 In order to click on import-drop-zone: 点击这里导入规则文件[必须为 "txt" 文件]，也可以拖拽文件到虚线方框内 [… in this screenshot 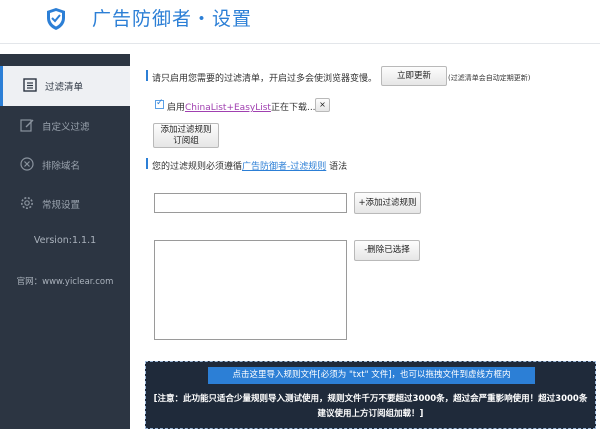, I will do `click(370, 395)`.